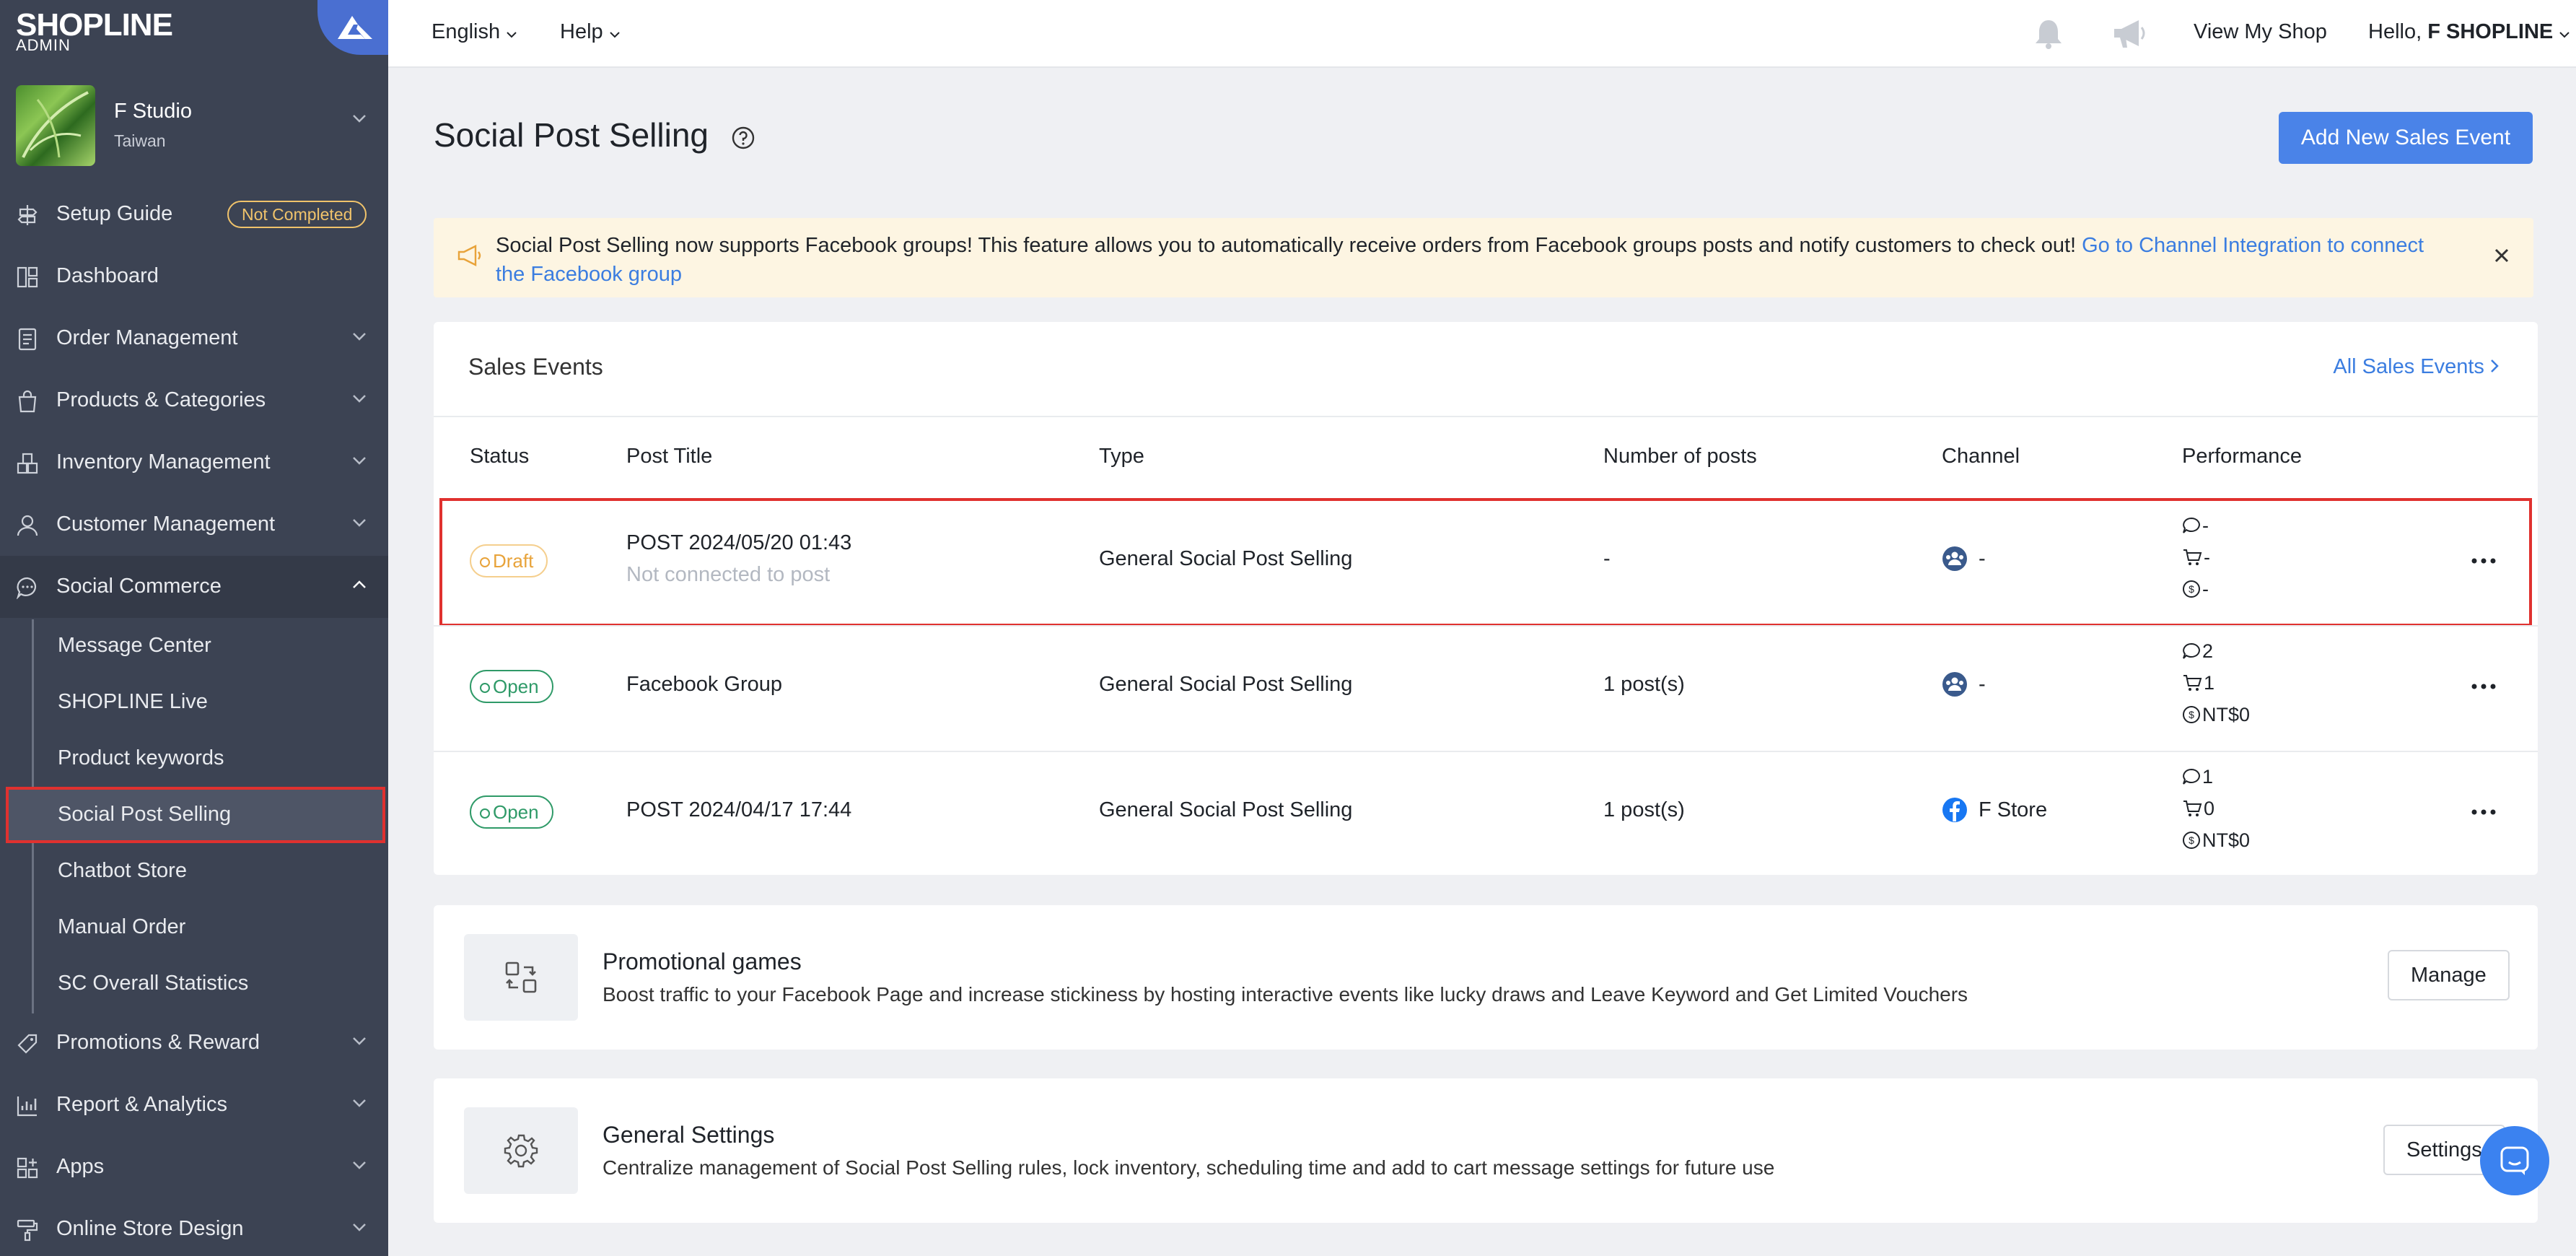  I want to click on logo-area: SHOPLINE ADMIN, so click(194, 34).